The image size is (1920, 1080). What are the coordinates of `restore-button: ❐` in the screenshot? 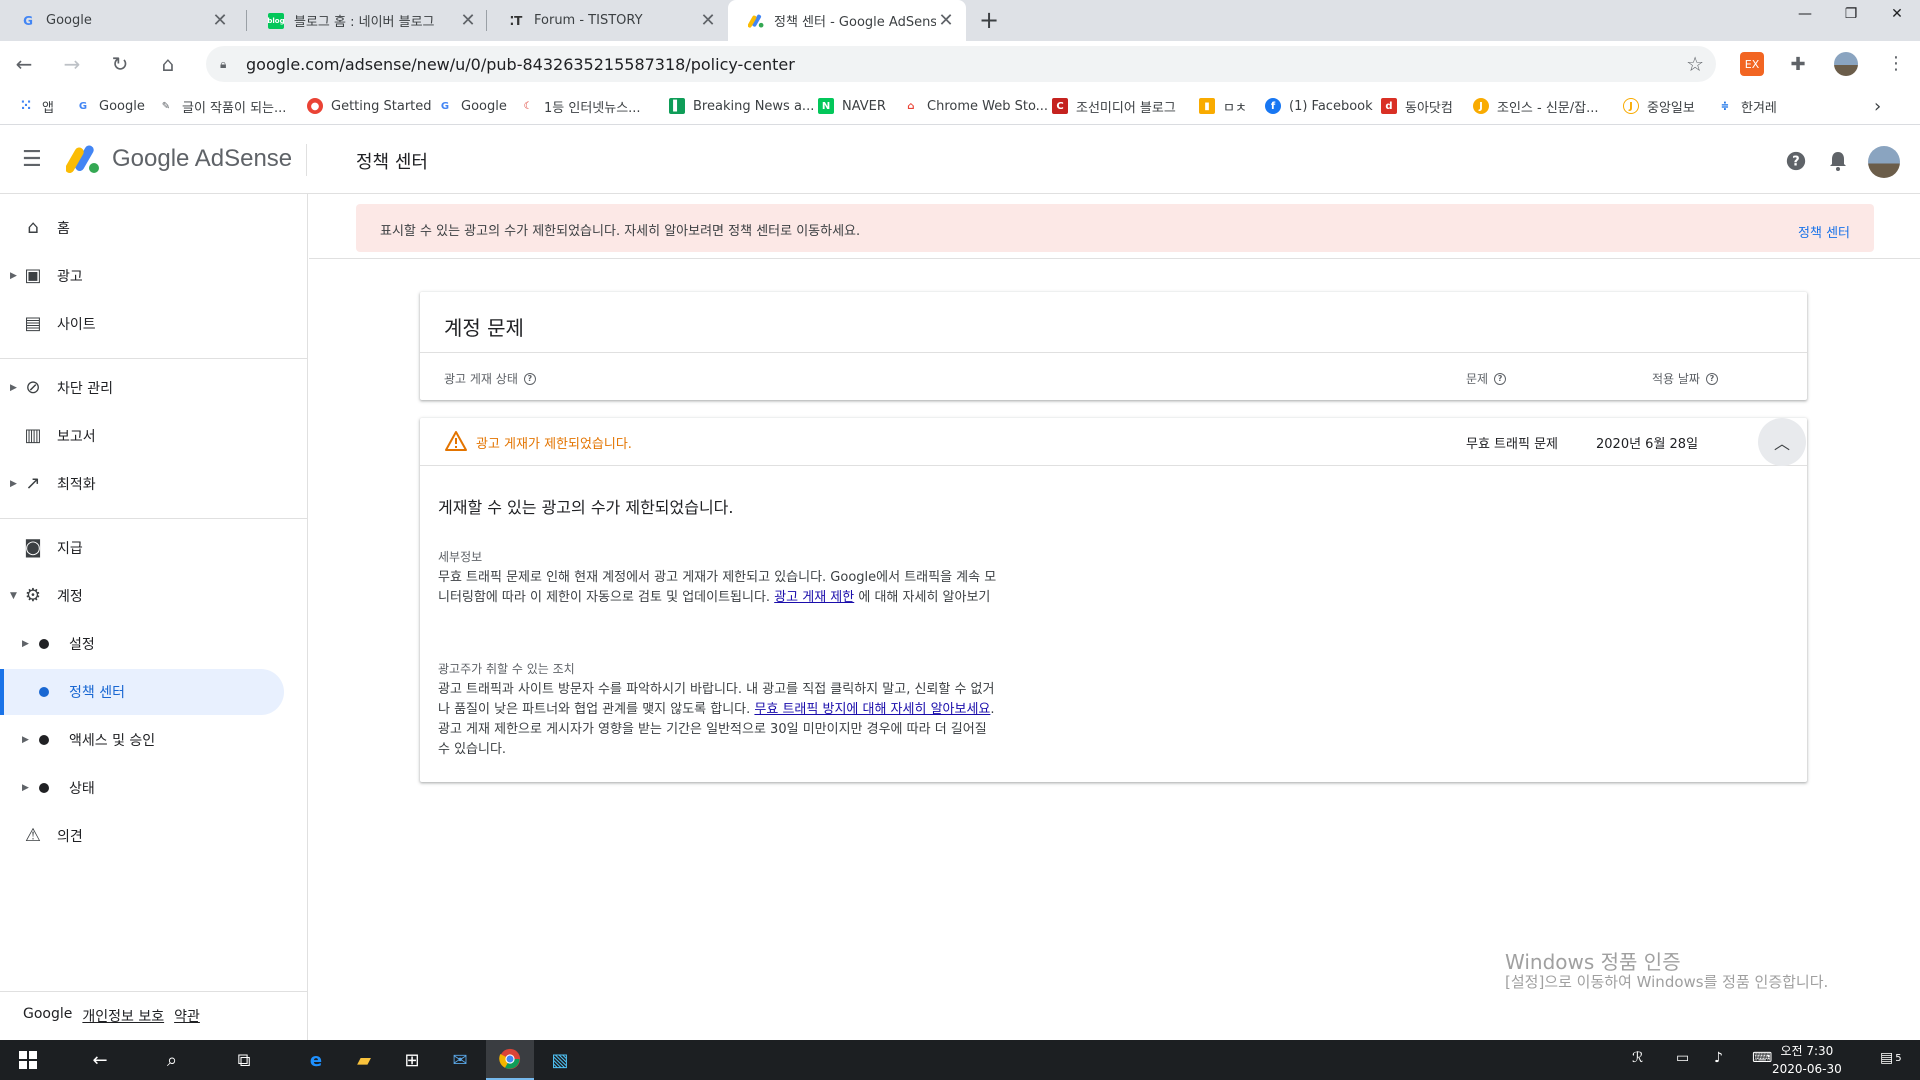 It's located at (1851, 15).